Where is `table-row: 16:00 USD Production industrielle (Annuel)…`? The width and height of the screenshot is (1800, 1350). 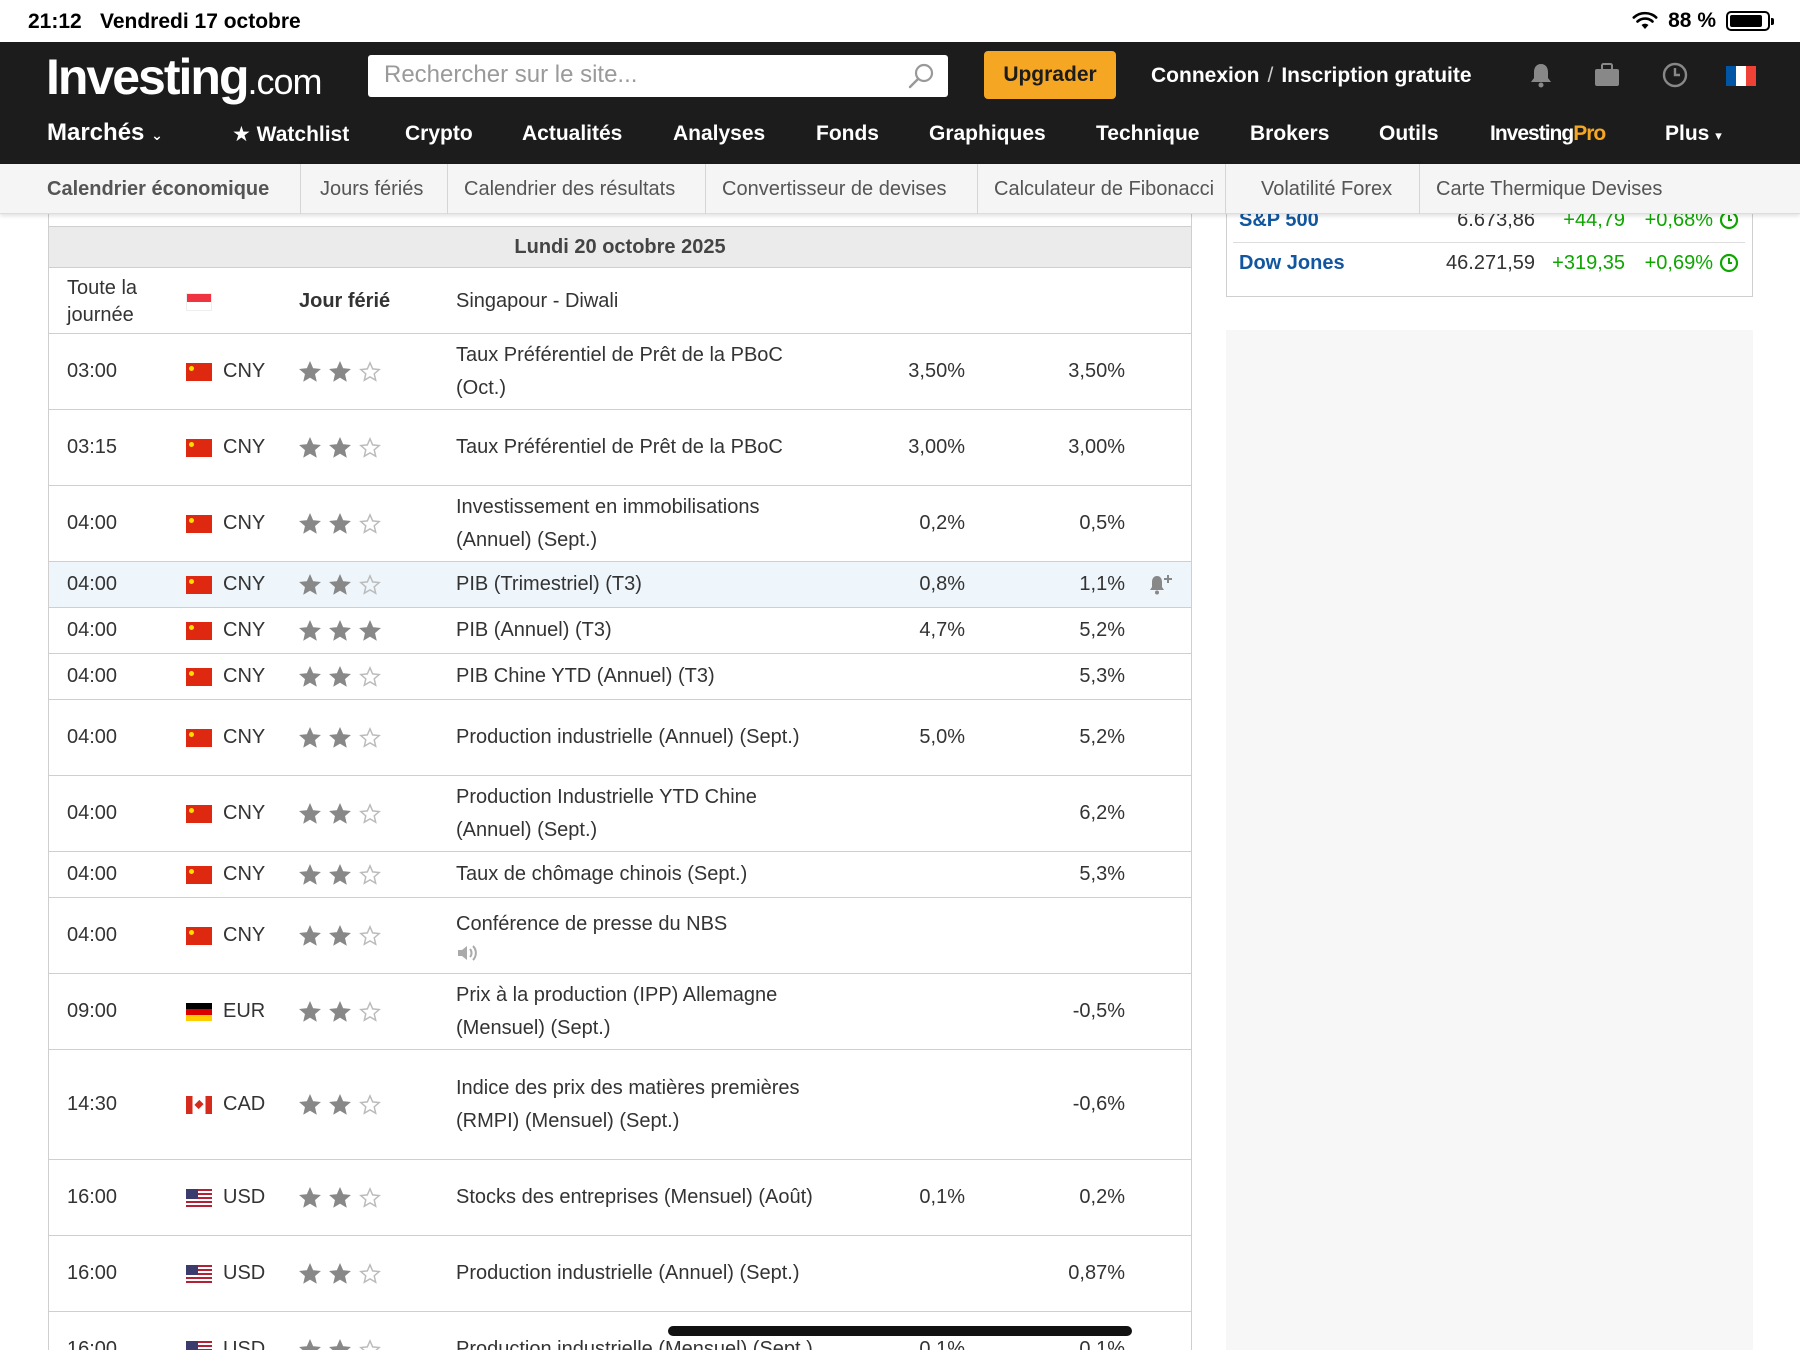
table-row: 16:00 USD Production industrielle (Annuel)… is located at coordinates (620, 1274).